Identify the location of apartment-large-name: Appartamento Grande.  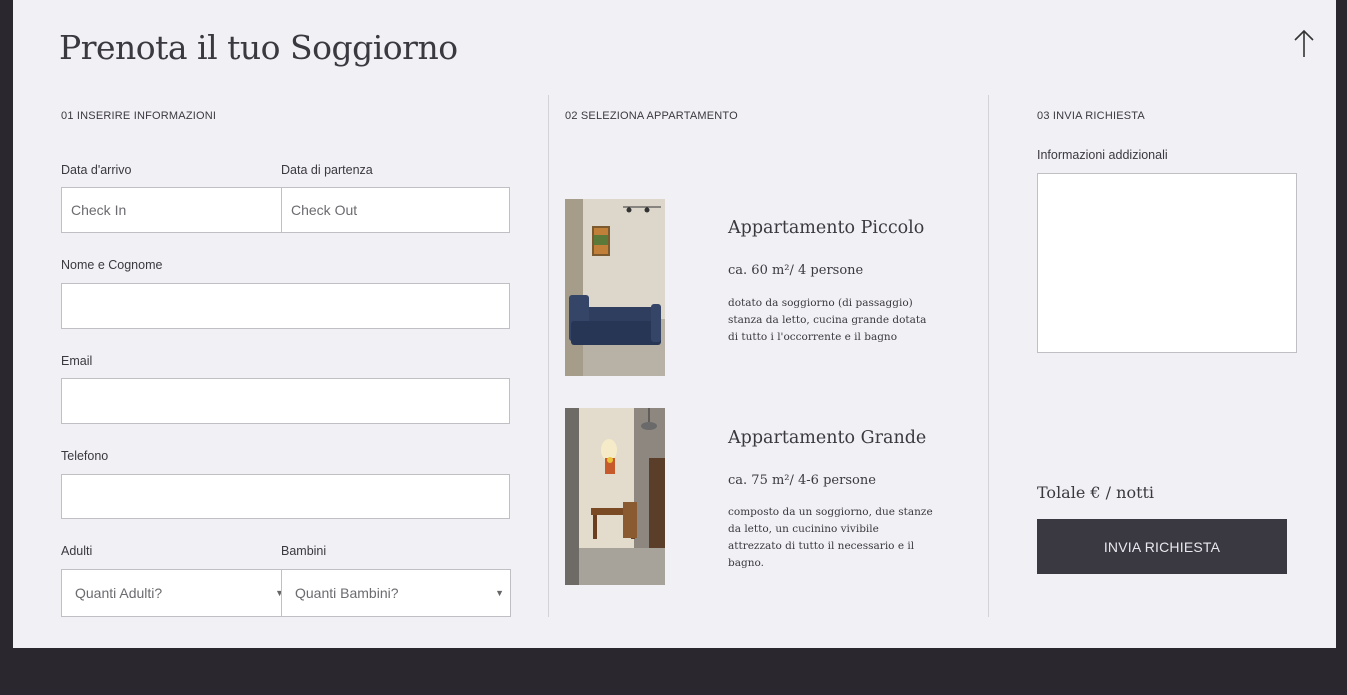
(827, 438).